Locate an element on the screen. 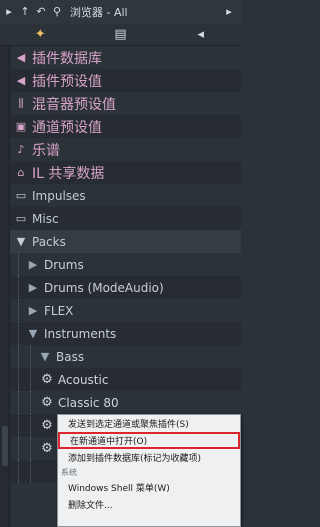 This screenshot has height=527, width=320. expanded-folder-icon: ▼ is located at coordinates (21, 241).